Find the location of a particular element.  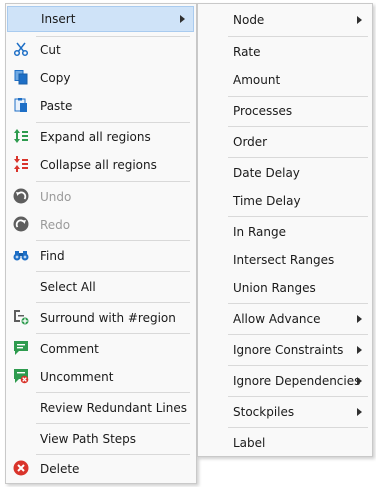

collapse-regions-icon is located at coordinates (21, 164).